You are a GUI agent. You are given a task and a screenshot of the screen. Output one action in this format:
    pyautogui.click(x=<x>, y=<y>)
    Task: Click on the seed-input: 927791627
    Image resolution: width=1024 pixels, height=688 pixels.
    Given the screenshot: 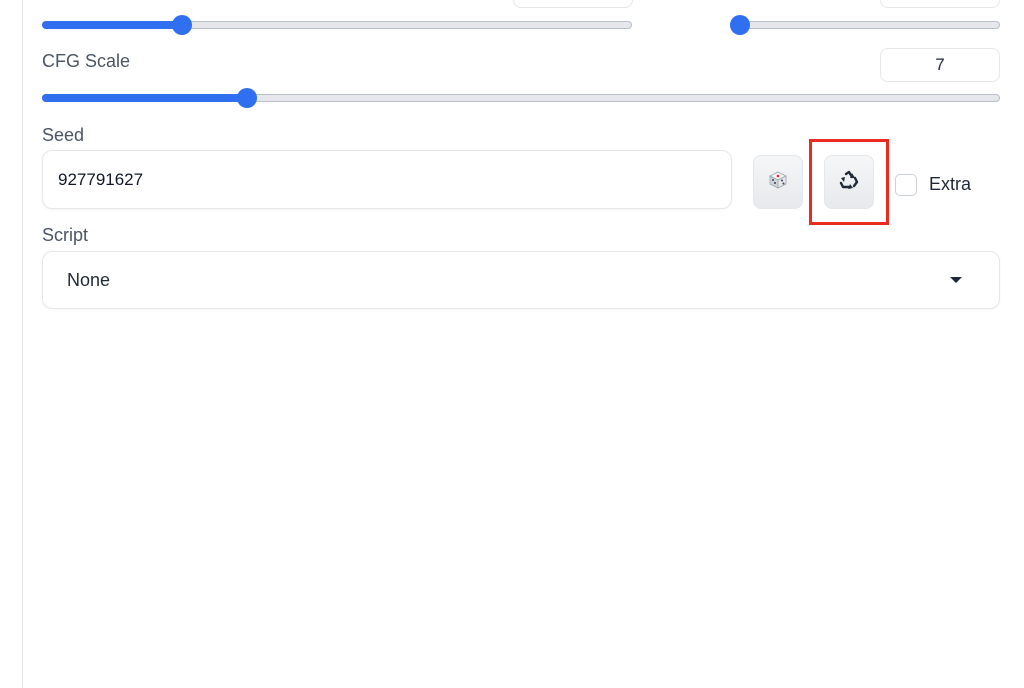 What is the action you would take?
    pyautogui.click(x=387, y=179)
    